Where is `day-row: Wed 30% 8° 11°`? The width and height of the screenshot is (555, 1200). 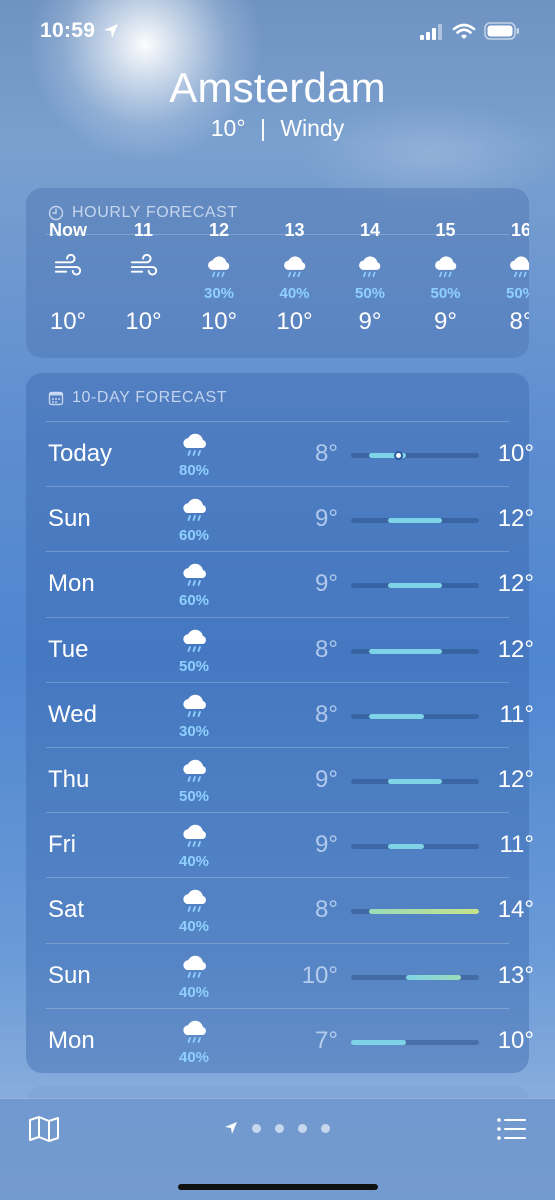 day-row: Wed 30% 8° 11° is located at coordinates (290, 714).